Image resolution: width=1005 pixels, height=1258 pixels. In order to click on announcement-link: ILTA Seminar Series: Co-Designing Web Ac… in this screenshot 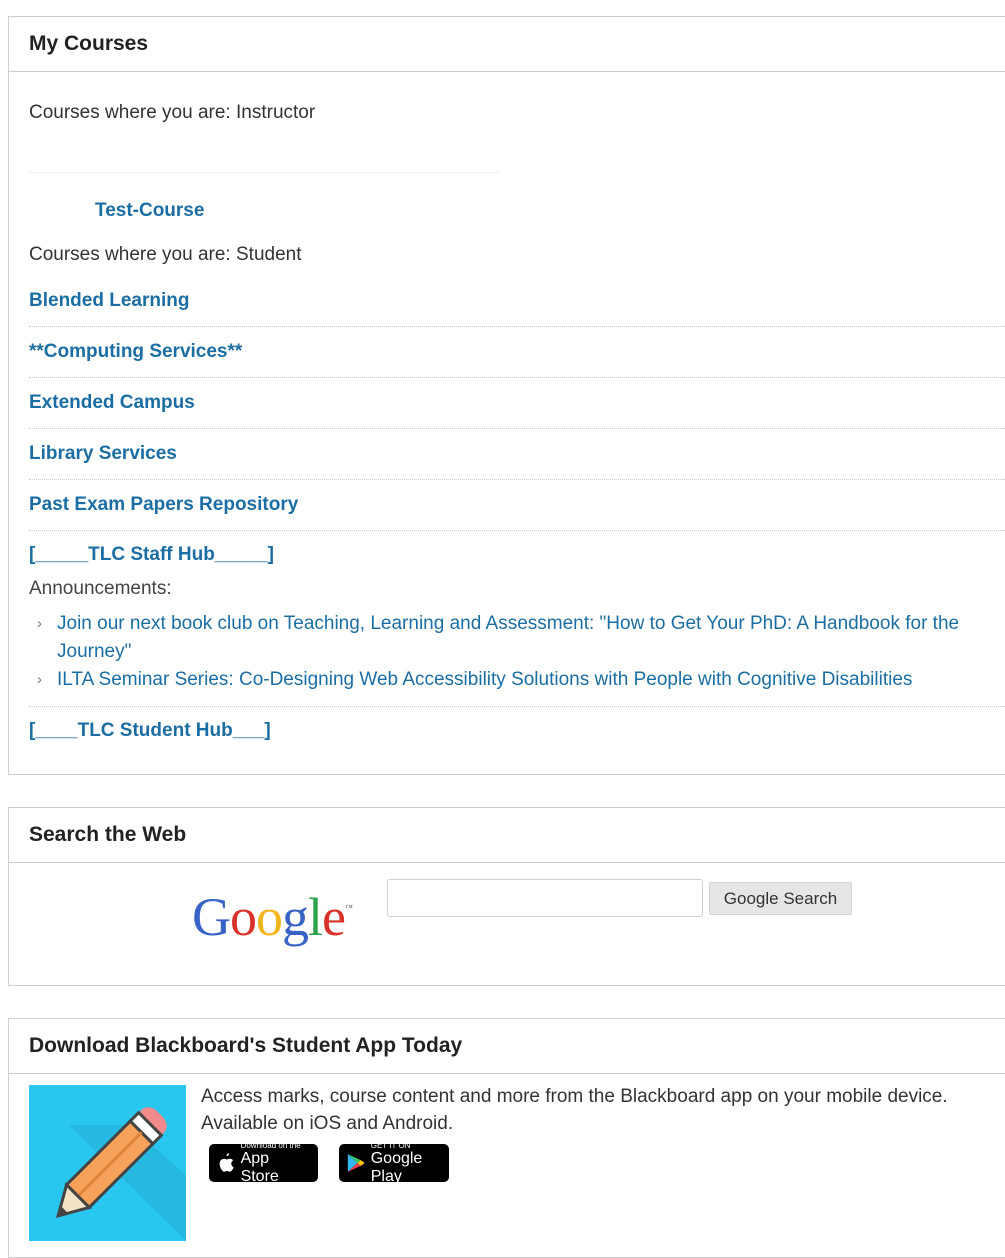, I will do `click(527, 680)`.